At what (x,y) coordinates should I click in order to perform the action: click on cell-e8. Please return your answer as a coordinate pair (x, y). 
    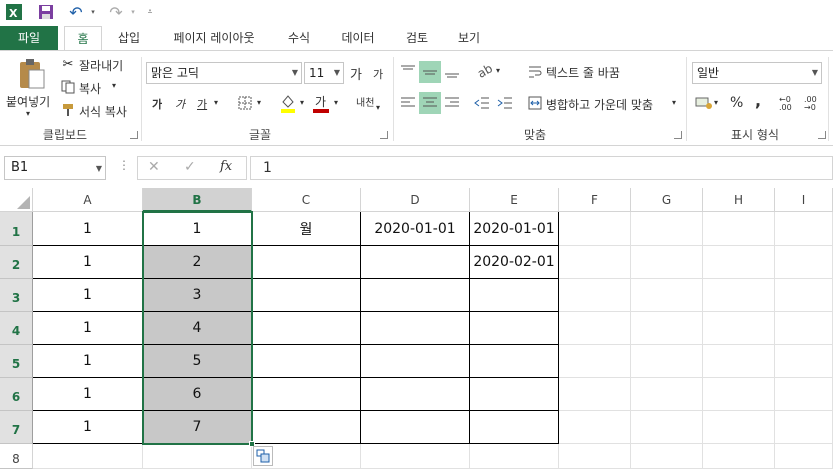
    Looking at the image, I should click on (514, 456).